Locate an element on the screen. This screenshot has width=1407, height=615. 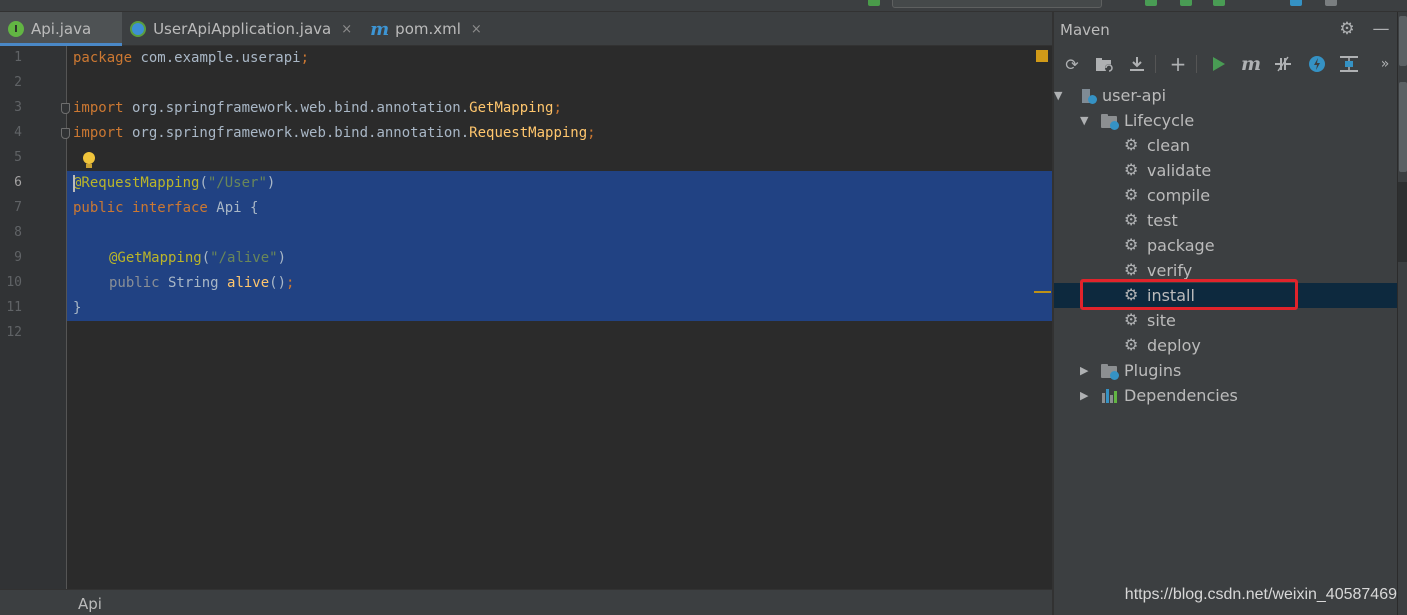
tab-label: pom.xml is located at coordinates (428, 29).